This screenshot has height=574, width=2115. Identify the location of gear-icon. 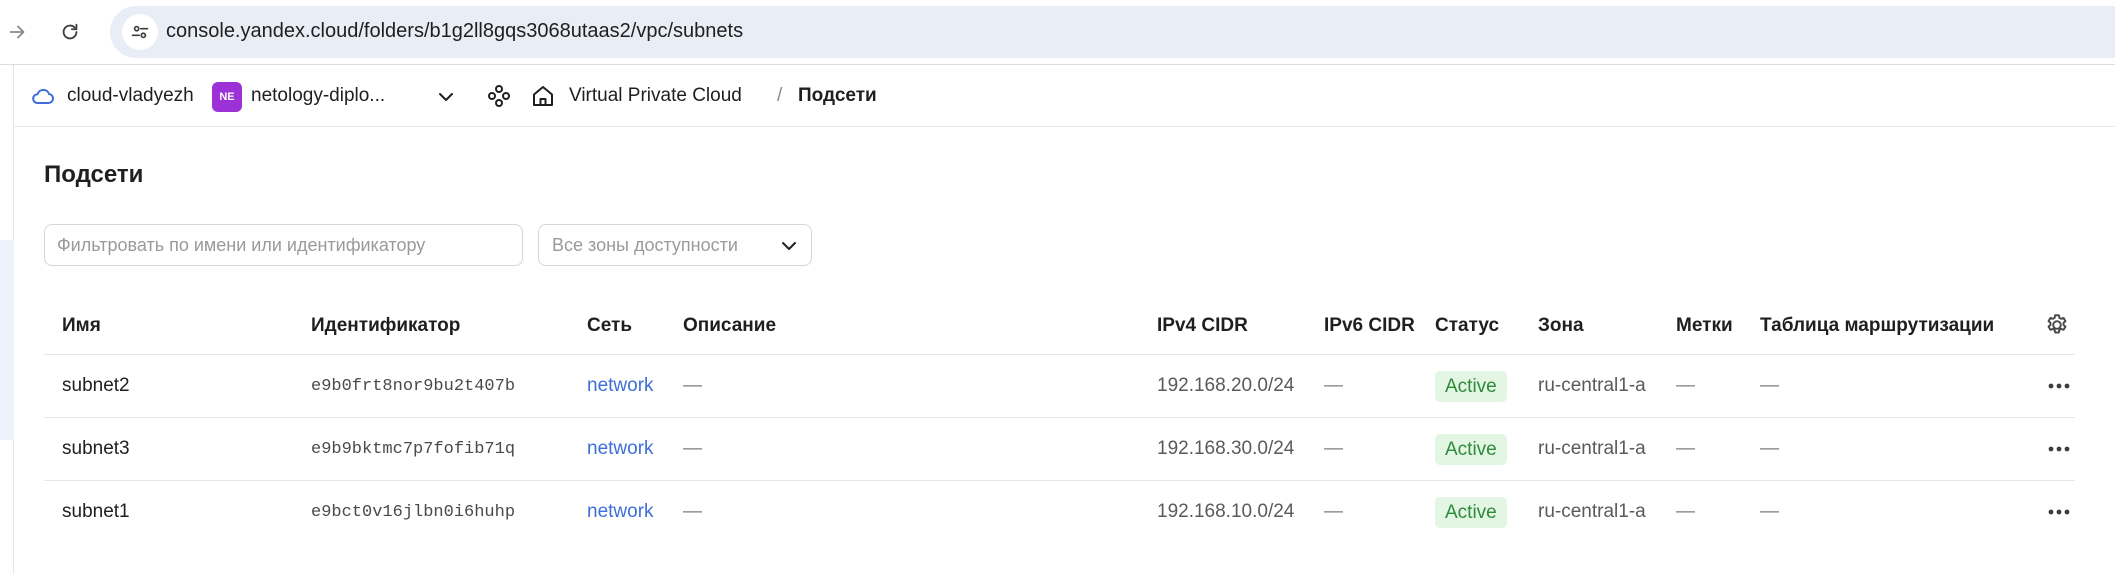
(2057, 325).